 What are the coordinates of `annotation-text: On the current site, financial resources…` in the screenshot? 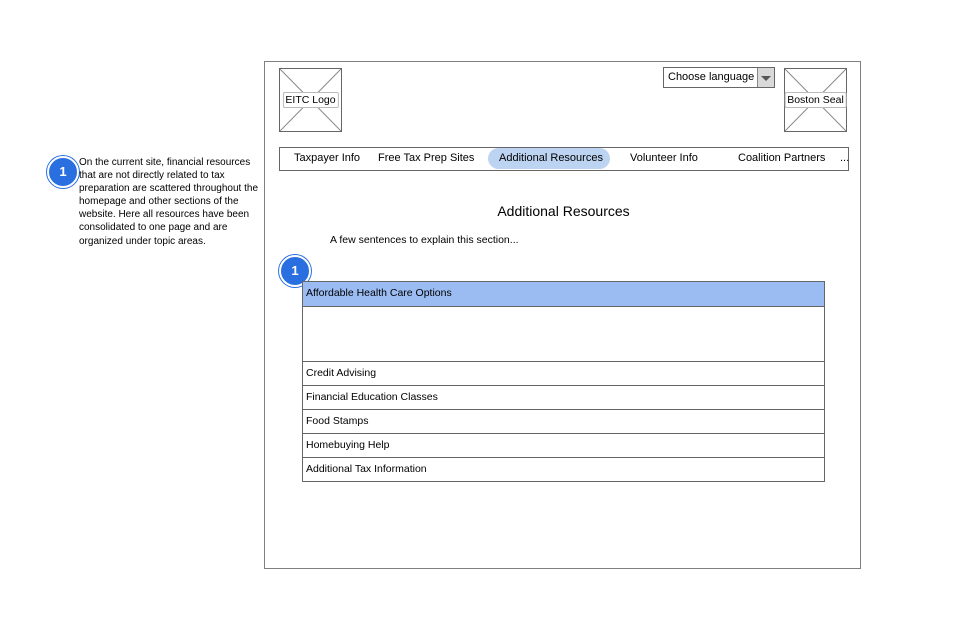 It's located at (169, 202).